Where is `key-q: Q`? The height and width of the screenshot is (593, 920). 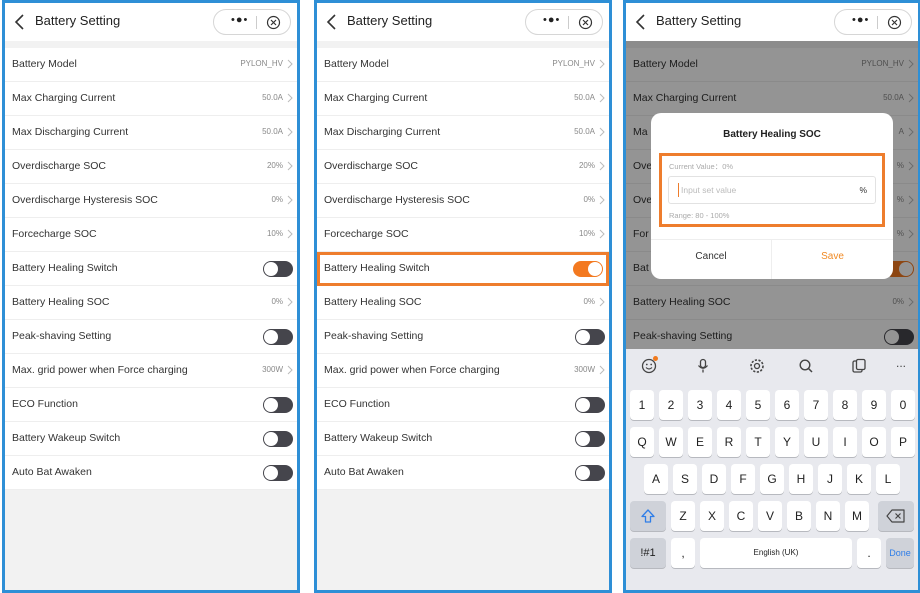
key-q: Q is located at coordinates (642, 442).